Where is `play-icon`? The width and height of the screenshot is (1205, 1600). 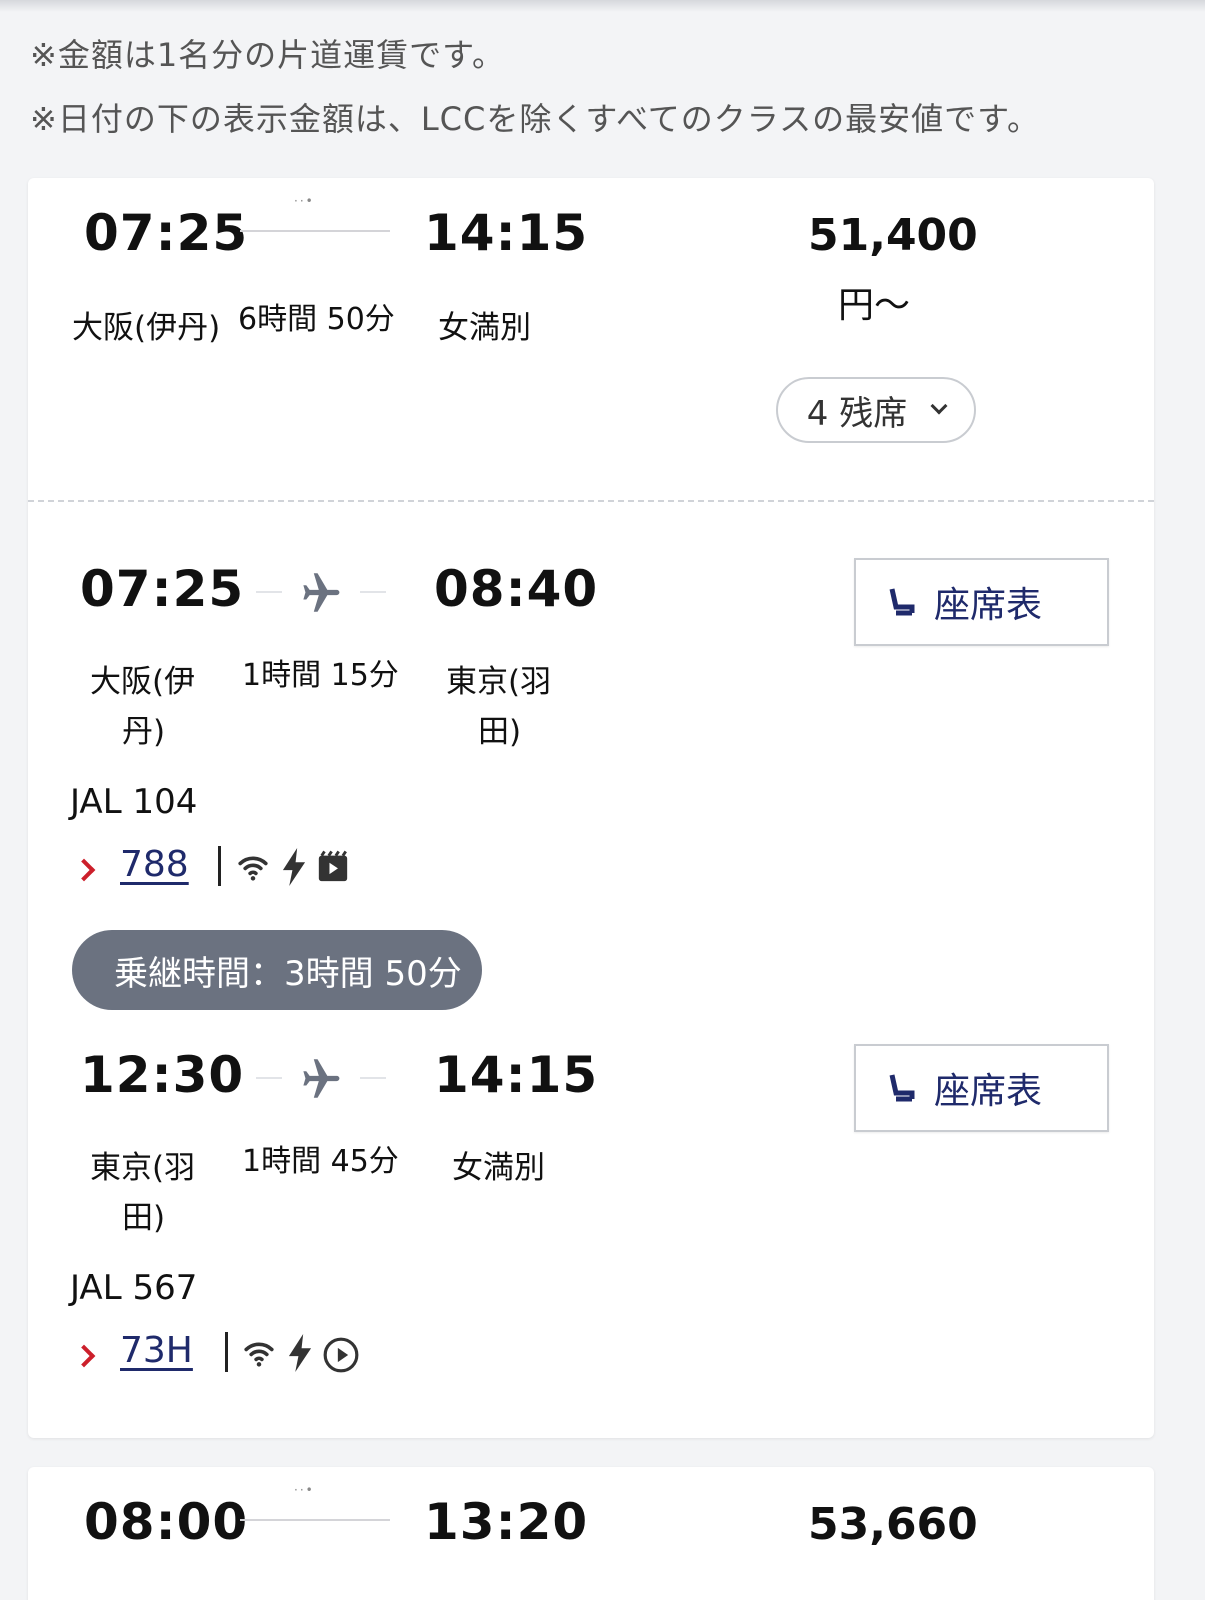 play-icon is located at coordinates (341, 1355).